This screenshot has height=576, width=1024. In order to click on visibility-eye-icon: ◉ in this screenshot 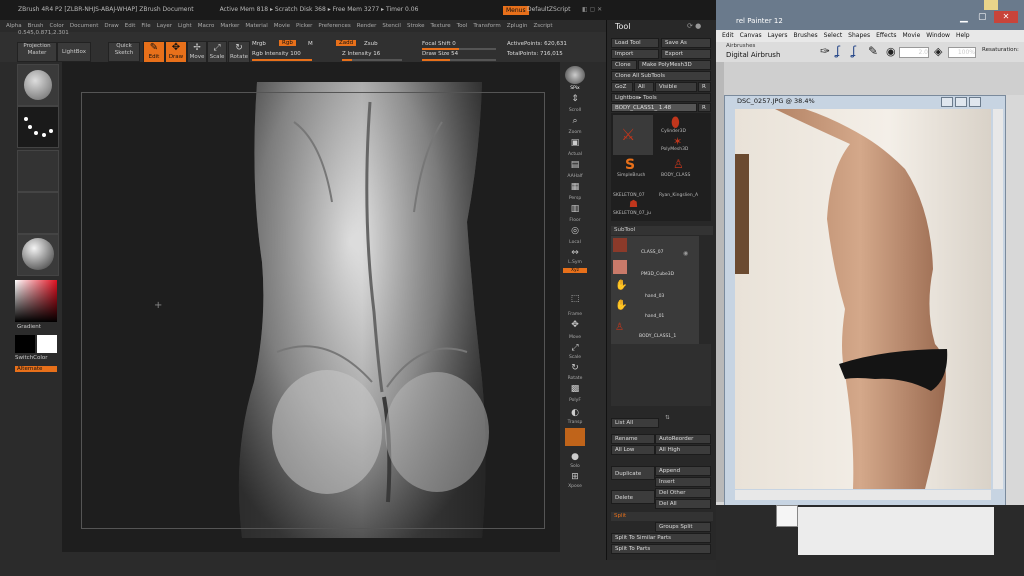, I will do `click(685, 253)`.